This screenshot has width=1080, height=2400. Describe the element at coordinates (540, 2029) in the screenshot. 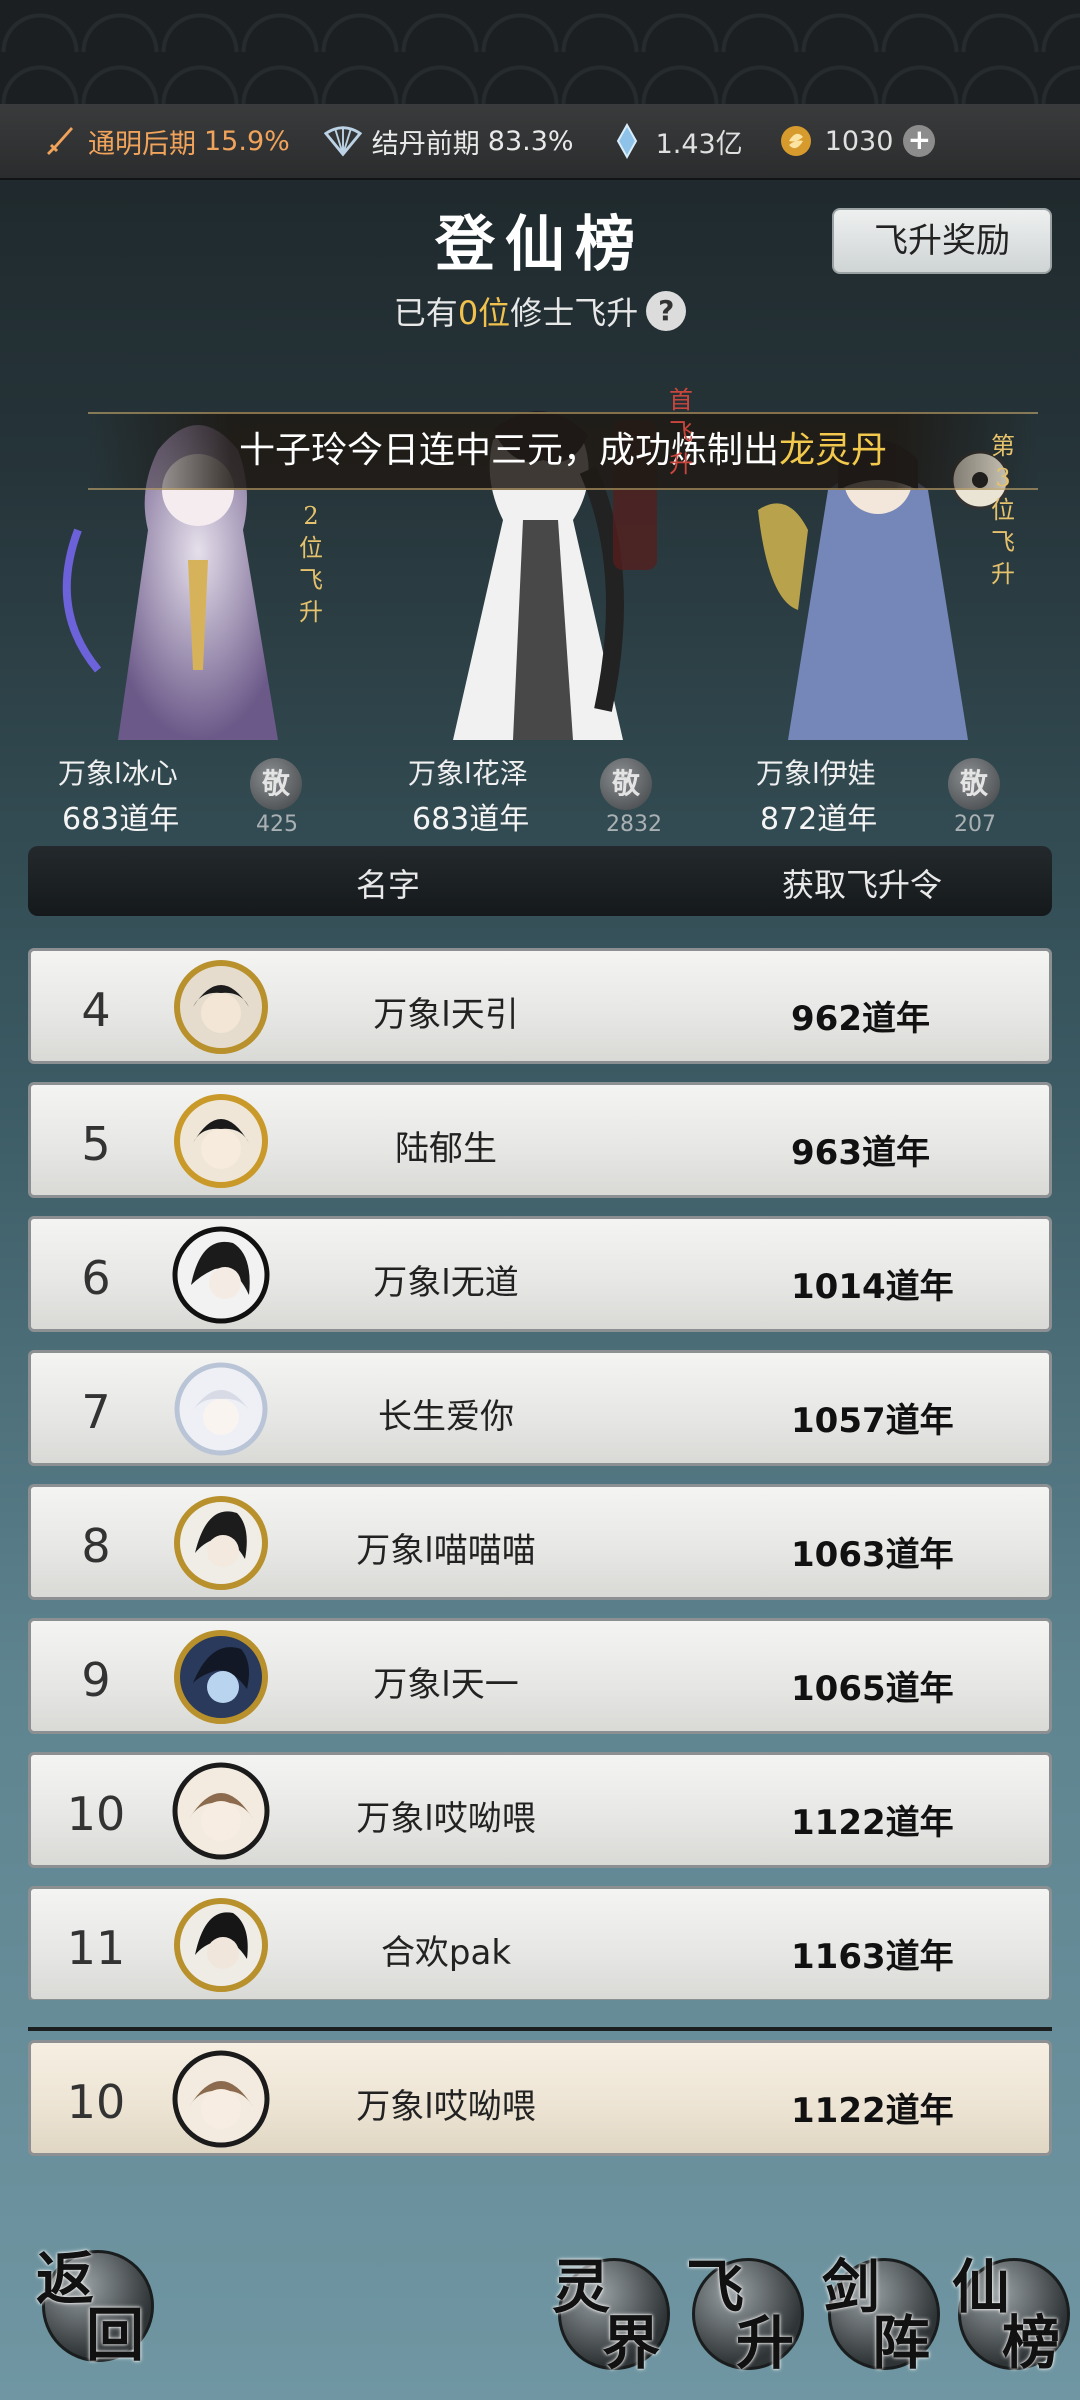

I see `self-rank-divider` at that location.